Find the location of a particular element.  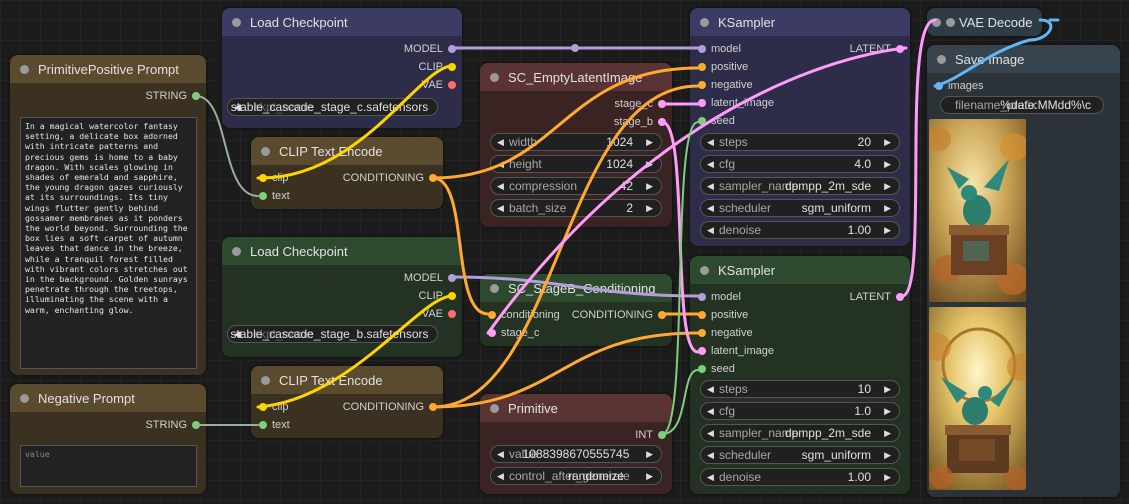

negative-textarea: value is located at coordinates (108, 466).